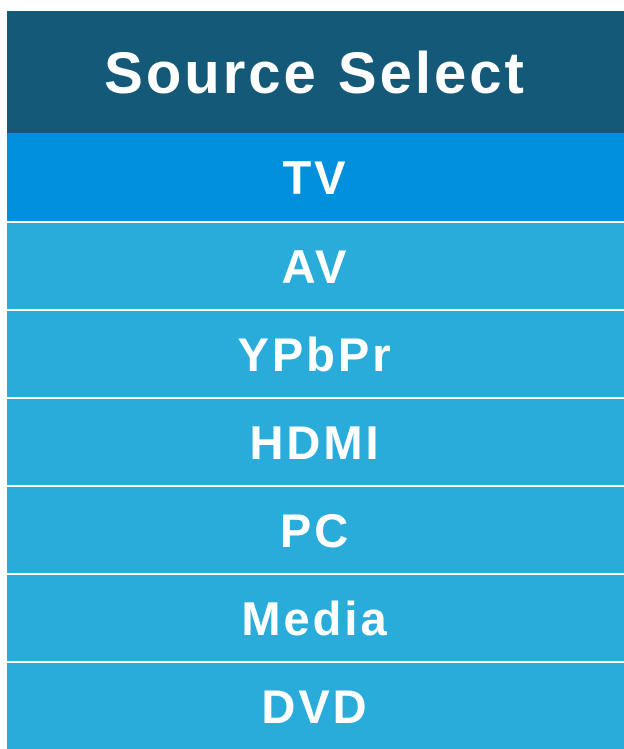 This screenshot has height=749, width=624. I want to click on source-item-label: PC, so click(315, 530).